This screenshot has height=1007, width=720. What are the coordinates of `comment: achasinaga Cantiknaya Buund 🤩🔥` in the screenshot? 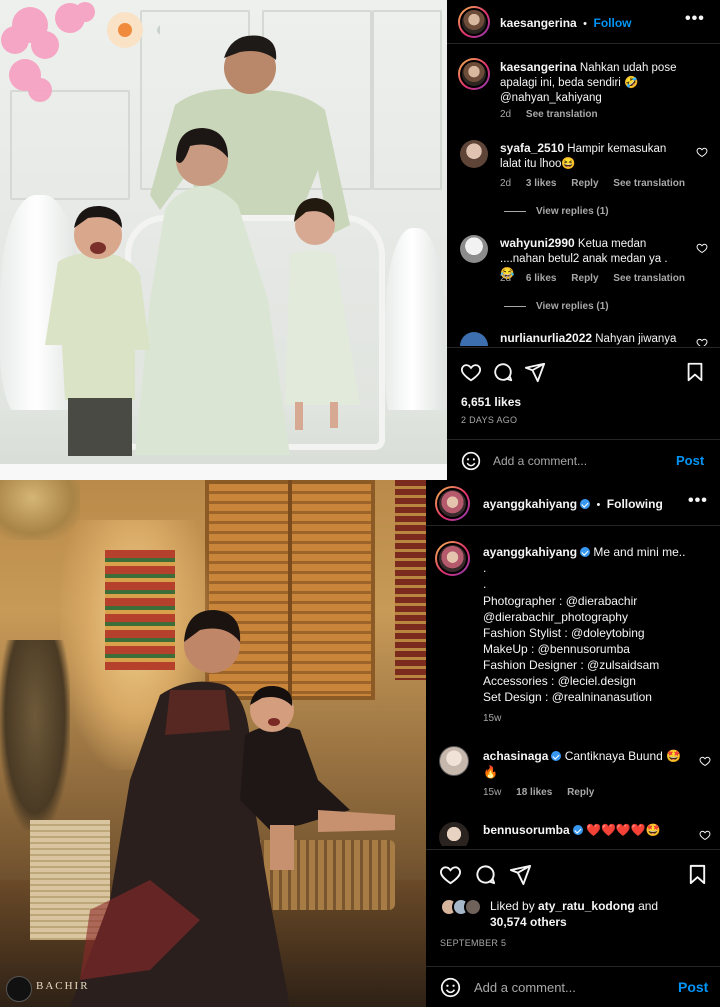 It's located at (585, 764).